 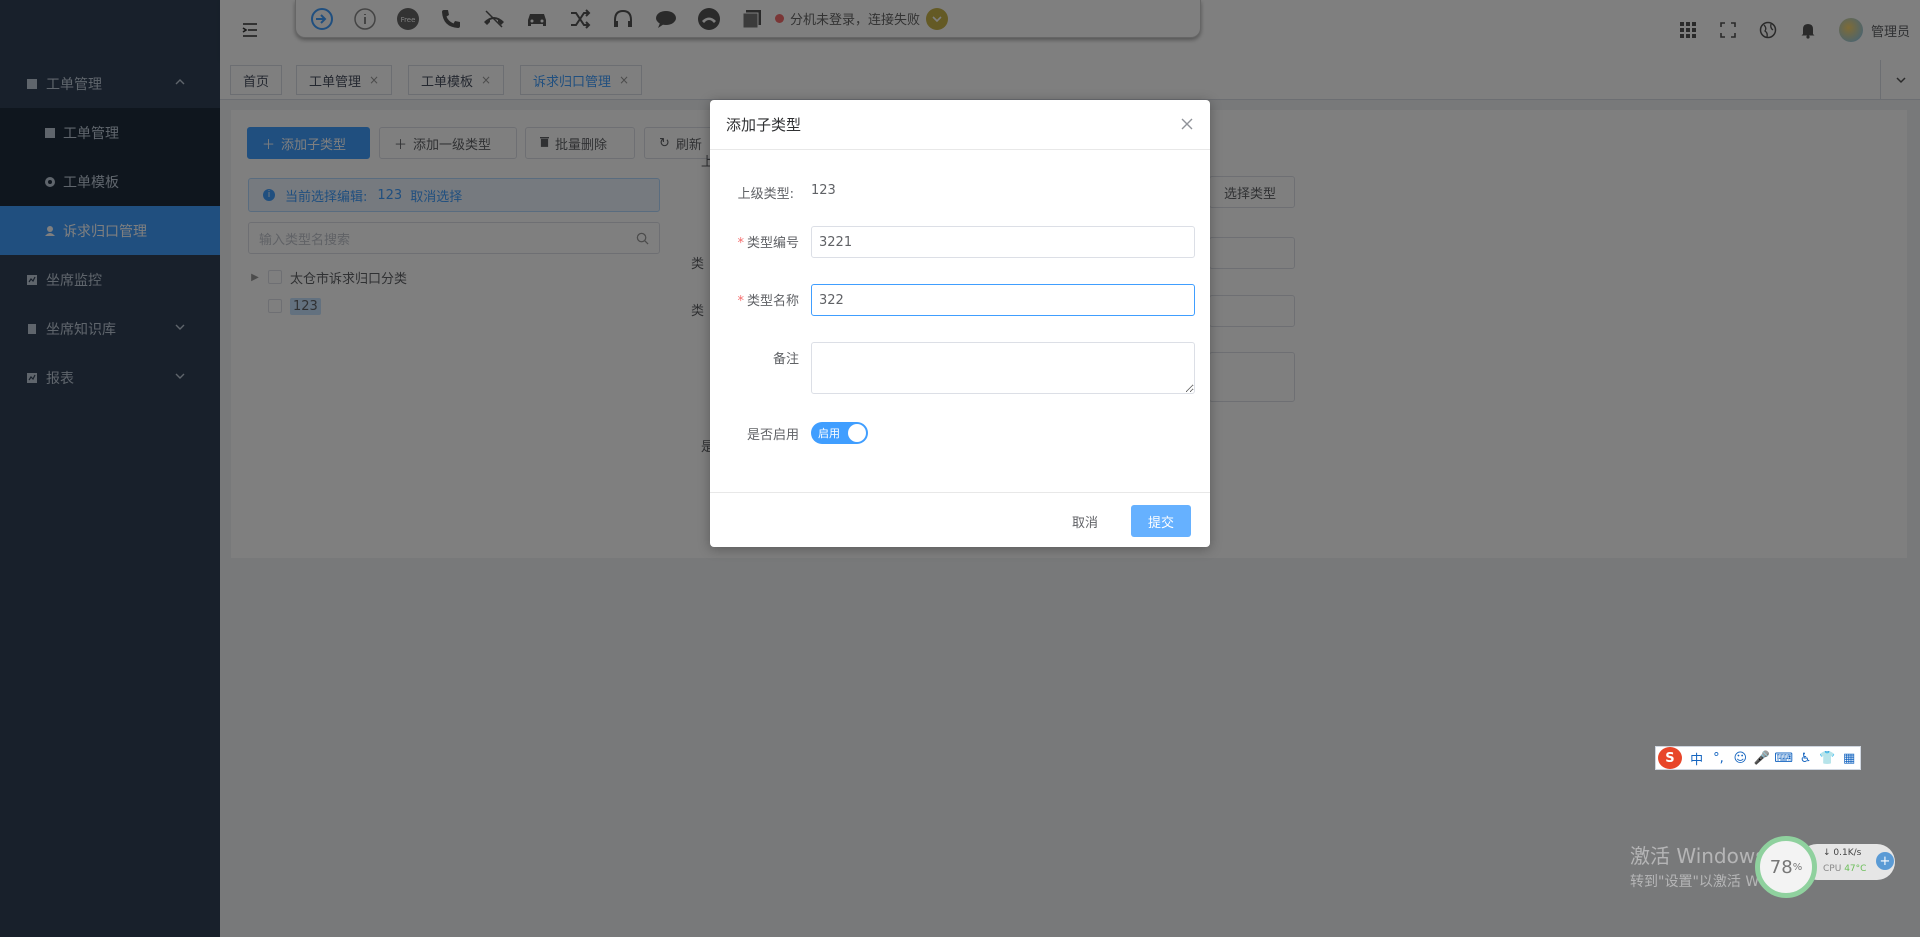 What do you see at coordinates (829, 433) in the screenshot?
I see `switch-text: 启用` at bounding box center [829, 433].